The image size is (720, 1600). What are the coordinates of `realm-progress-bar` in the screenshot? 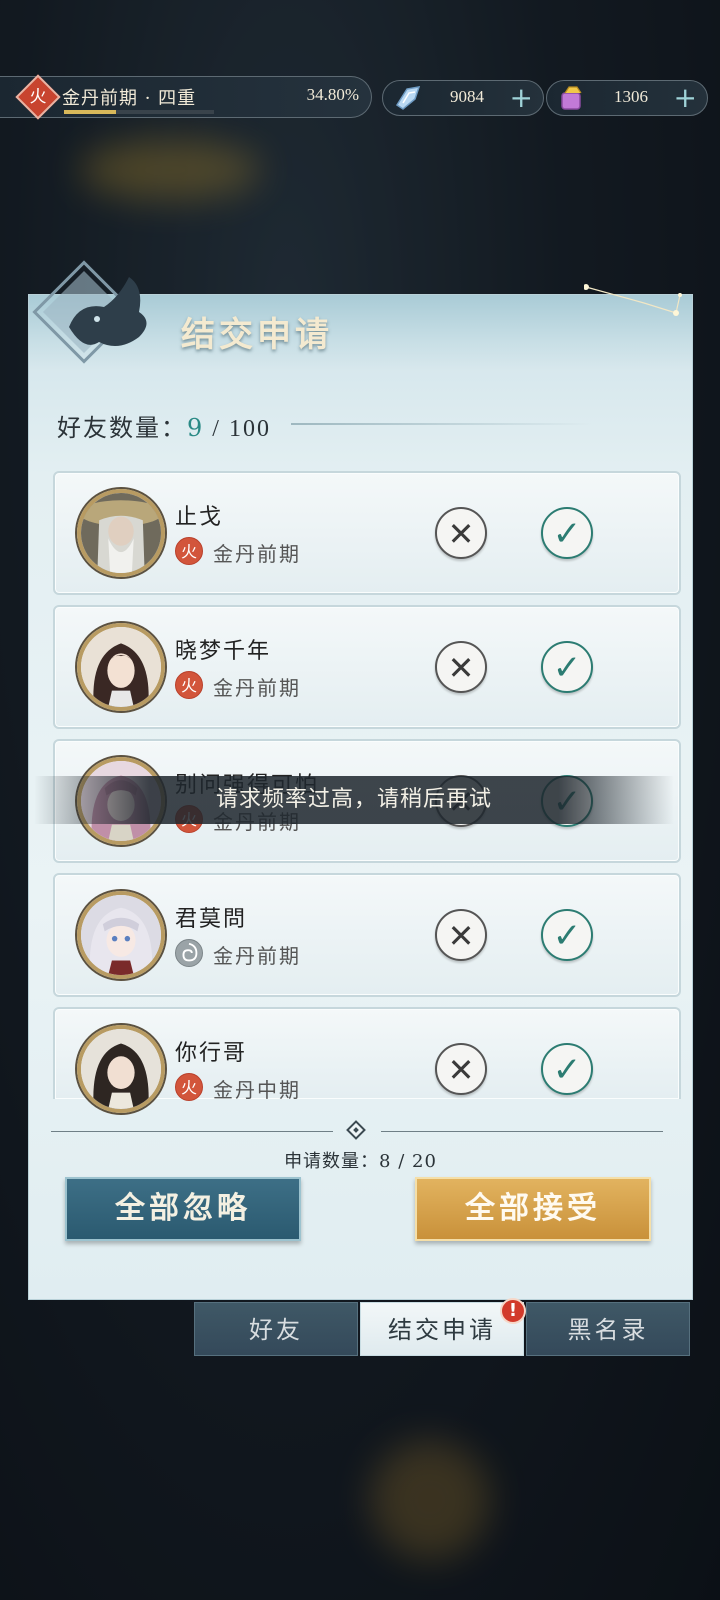 It's located at (139, 112).